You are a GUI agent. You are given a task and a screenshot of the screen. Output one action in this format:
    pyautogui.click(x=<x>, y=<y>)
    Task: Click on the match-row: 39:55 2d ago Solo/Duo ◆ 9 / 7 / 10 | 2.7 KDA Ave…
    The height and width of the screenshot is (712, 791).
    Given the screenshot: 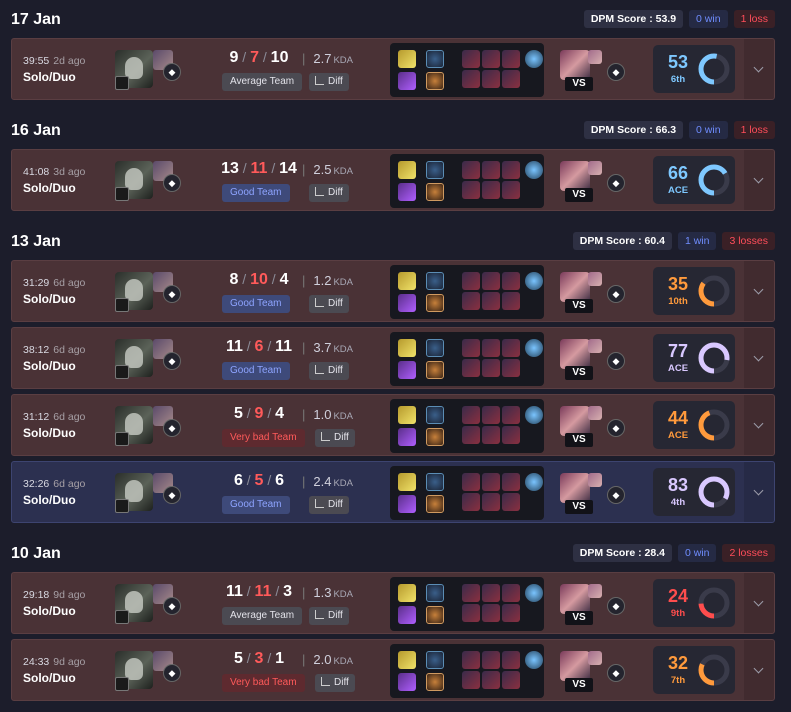 What is the action you would take?
    pyautogui.click(x=393, y=69)
    